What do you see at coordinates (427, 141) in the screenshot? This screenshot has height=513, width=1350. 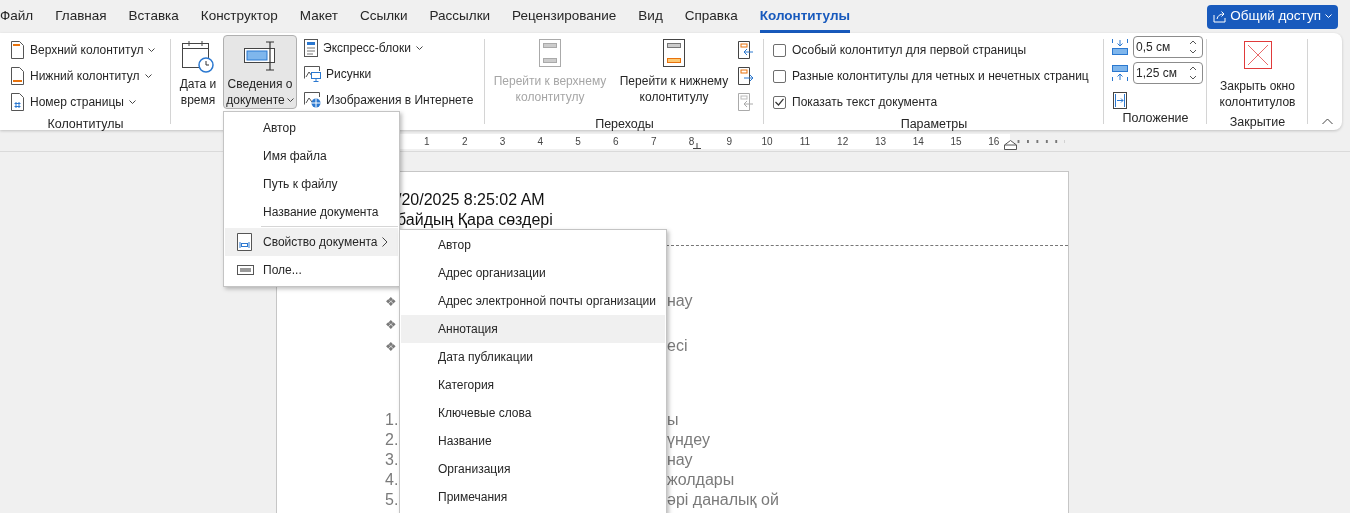 I see `ruler-number: 1` at bounding box center [427, 141].